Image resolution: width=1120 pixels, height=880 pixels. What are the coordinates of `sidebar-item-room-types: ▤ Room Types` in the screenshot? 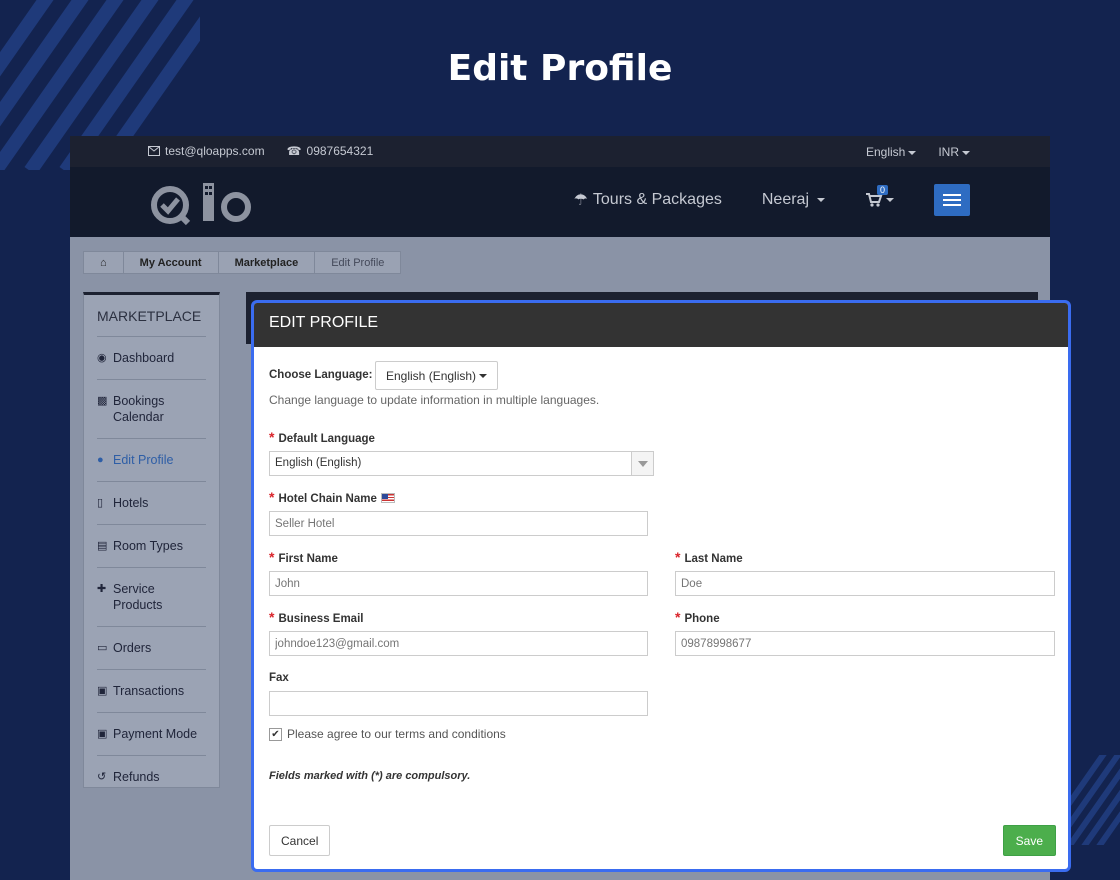 It's located at (151, 545).